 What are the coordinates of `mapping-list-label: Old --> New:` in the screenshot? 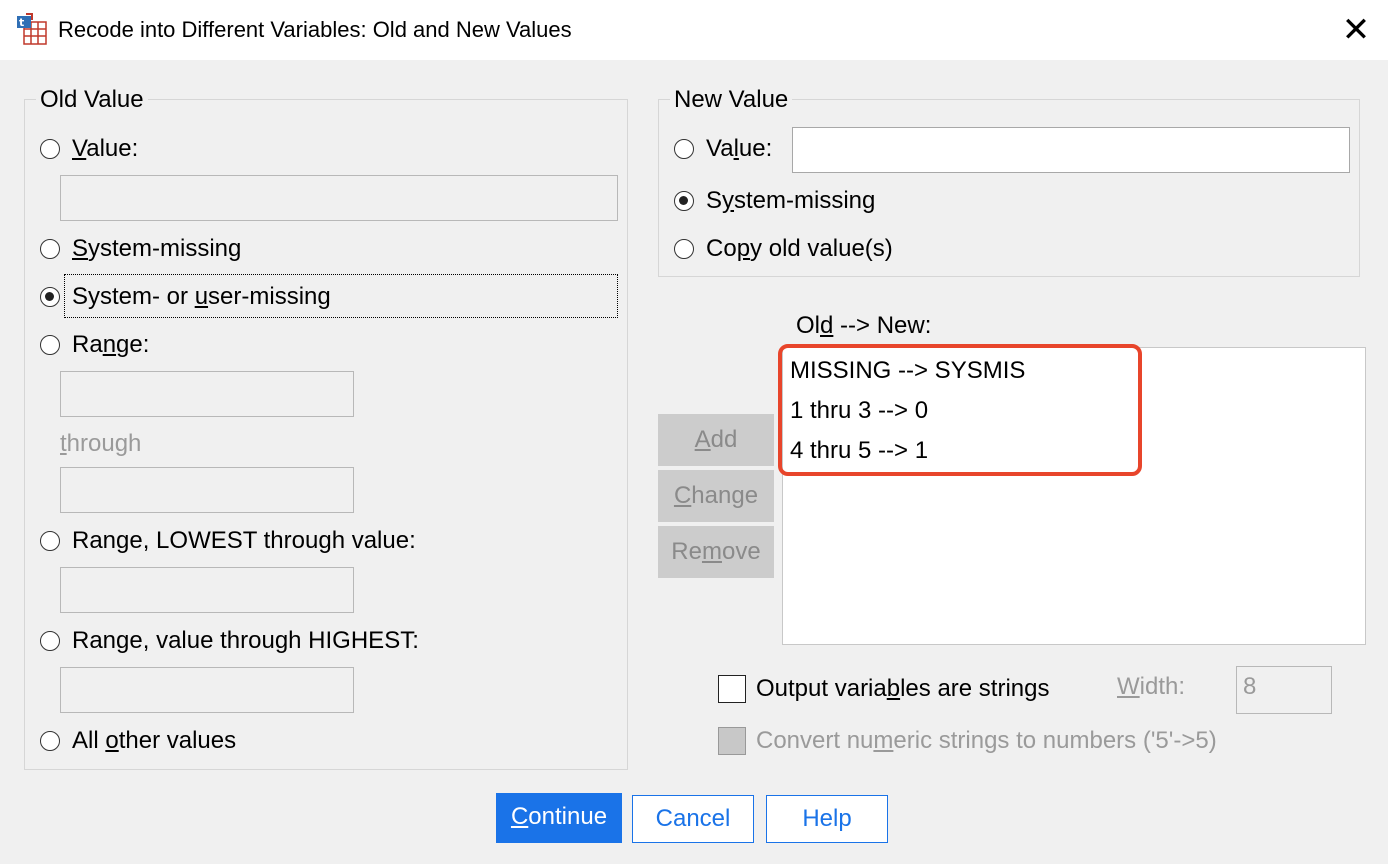 It's located at (864, 325).